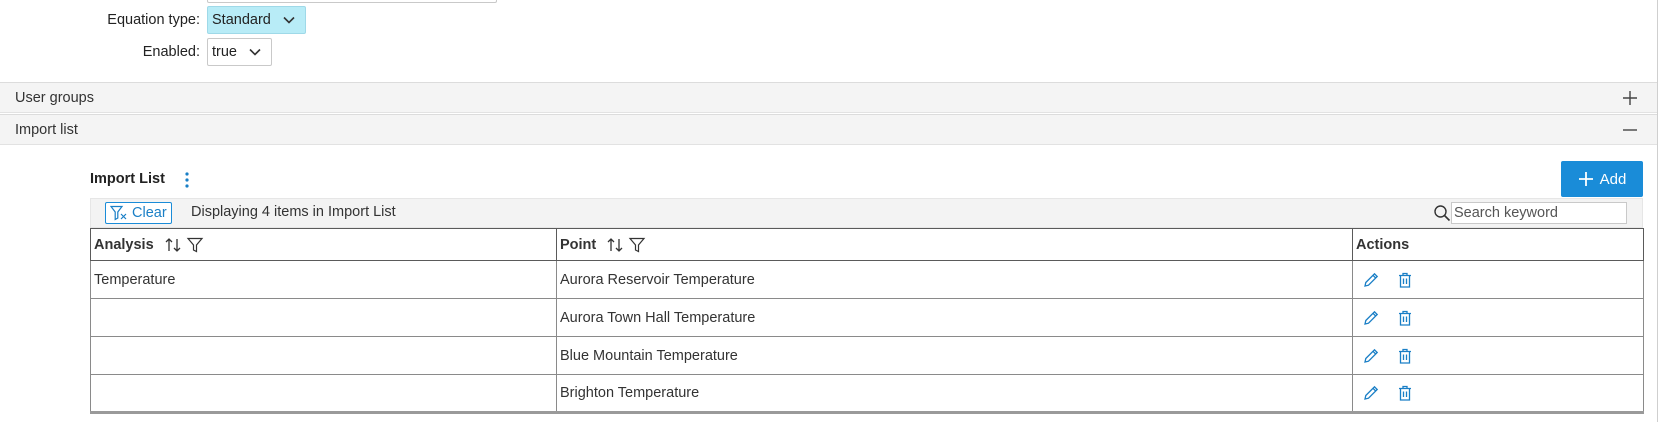 The image size is (1660, 422). What do you see at coordinates (828, 97) in the screenshot?
I see `user-groups-panel-header: User groups` at bounding box center [828, 97].